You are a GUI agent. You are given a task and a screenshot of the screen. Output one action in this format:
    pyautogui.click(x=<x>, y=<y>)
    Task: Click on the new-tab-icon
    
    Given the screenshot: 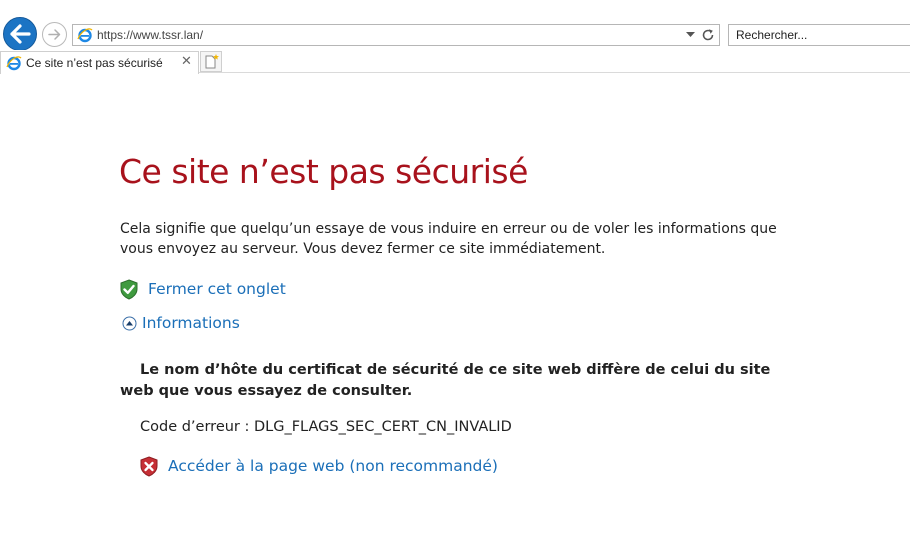 What is the action you would take?
    pyautogui.click(x=212, y=61)
    